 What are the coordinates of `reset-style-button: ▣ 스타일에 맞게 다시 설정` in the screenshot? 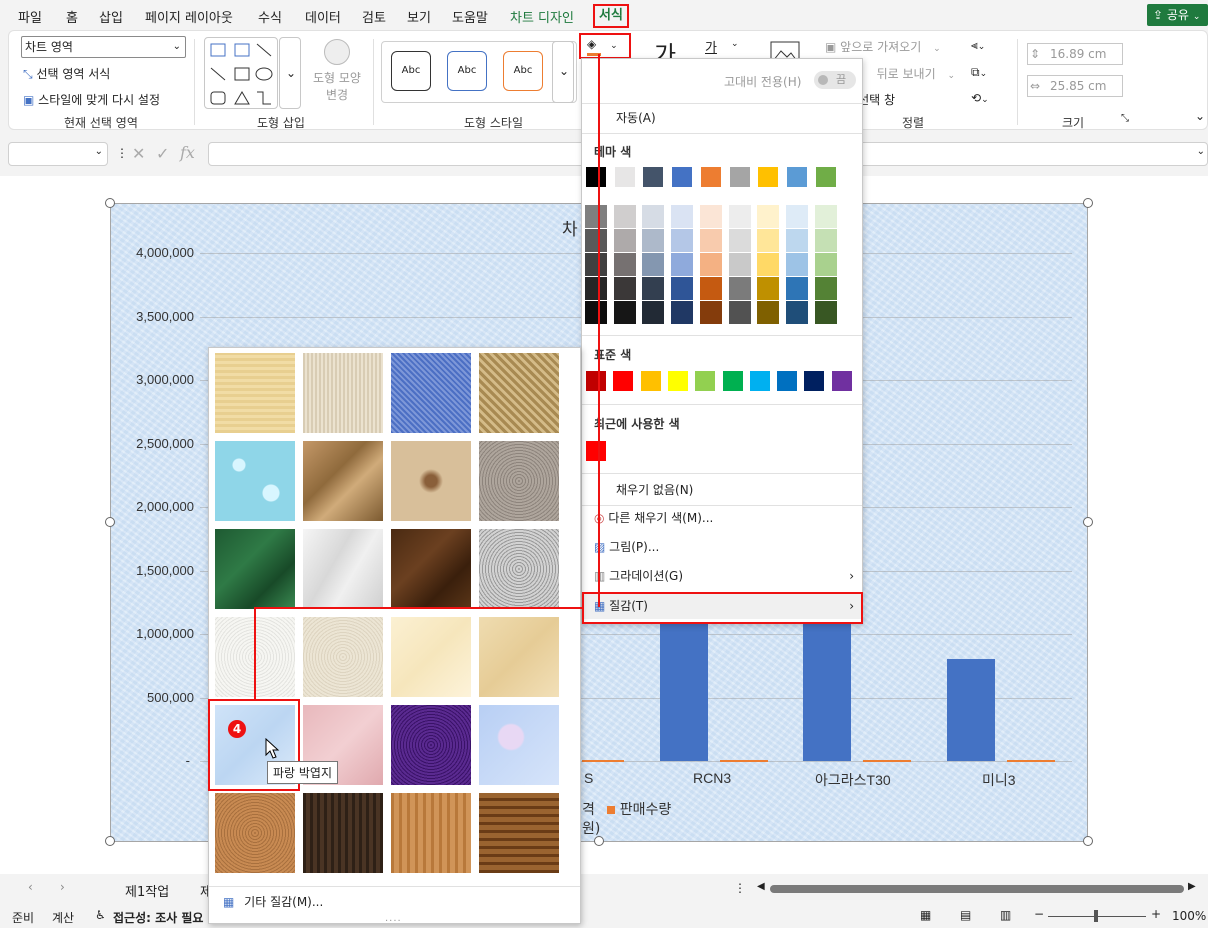 It's located at (91, 99).